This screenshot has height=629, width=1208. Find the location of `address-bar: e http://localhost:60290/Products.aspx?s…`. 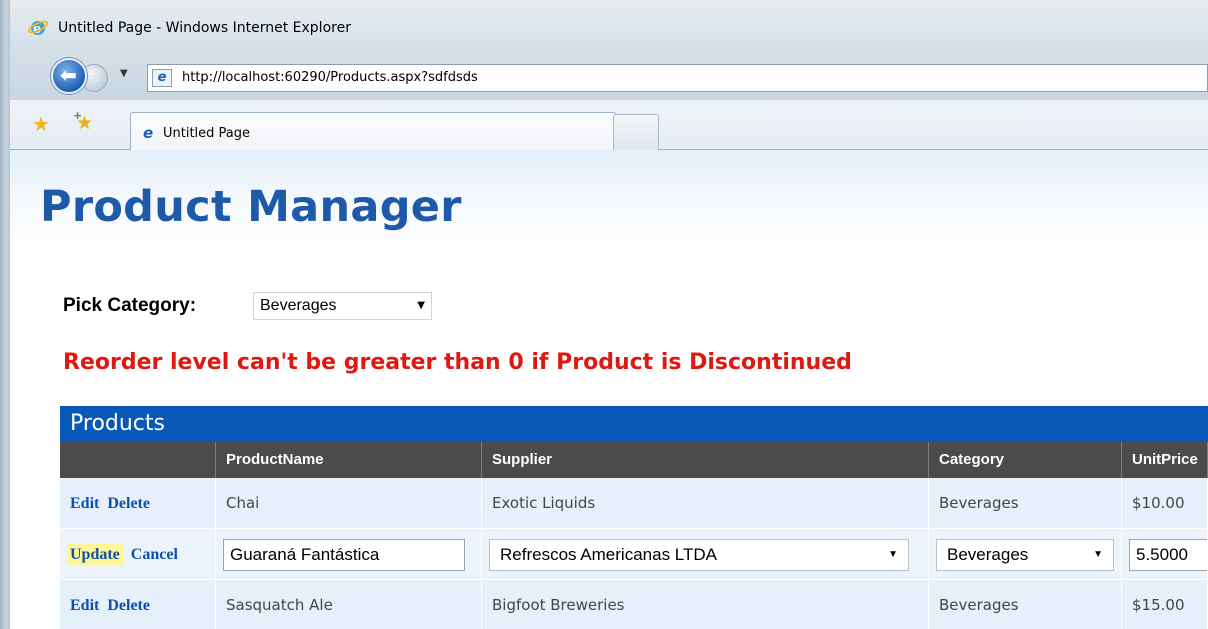

address-bar: e http://localhost:60290/Products.aspx?s… is located at coordinates (677, 78).